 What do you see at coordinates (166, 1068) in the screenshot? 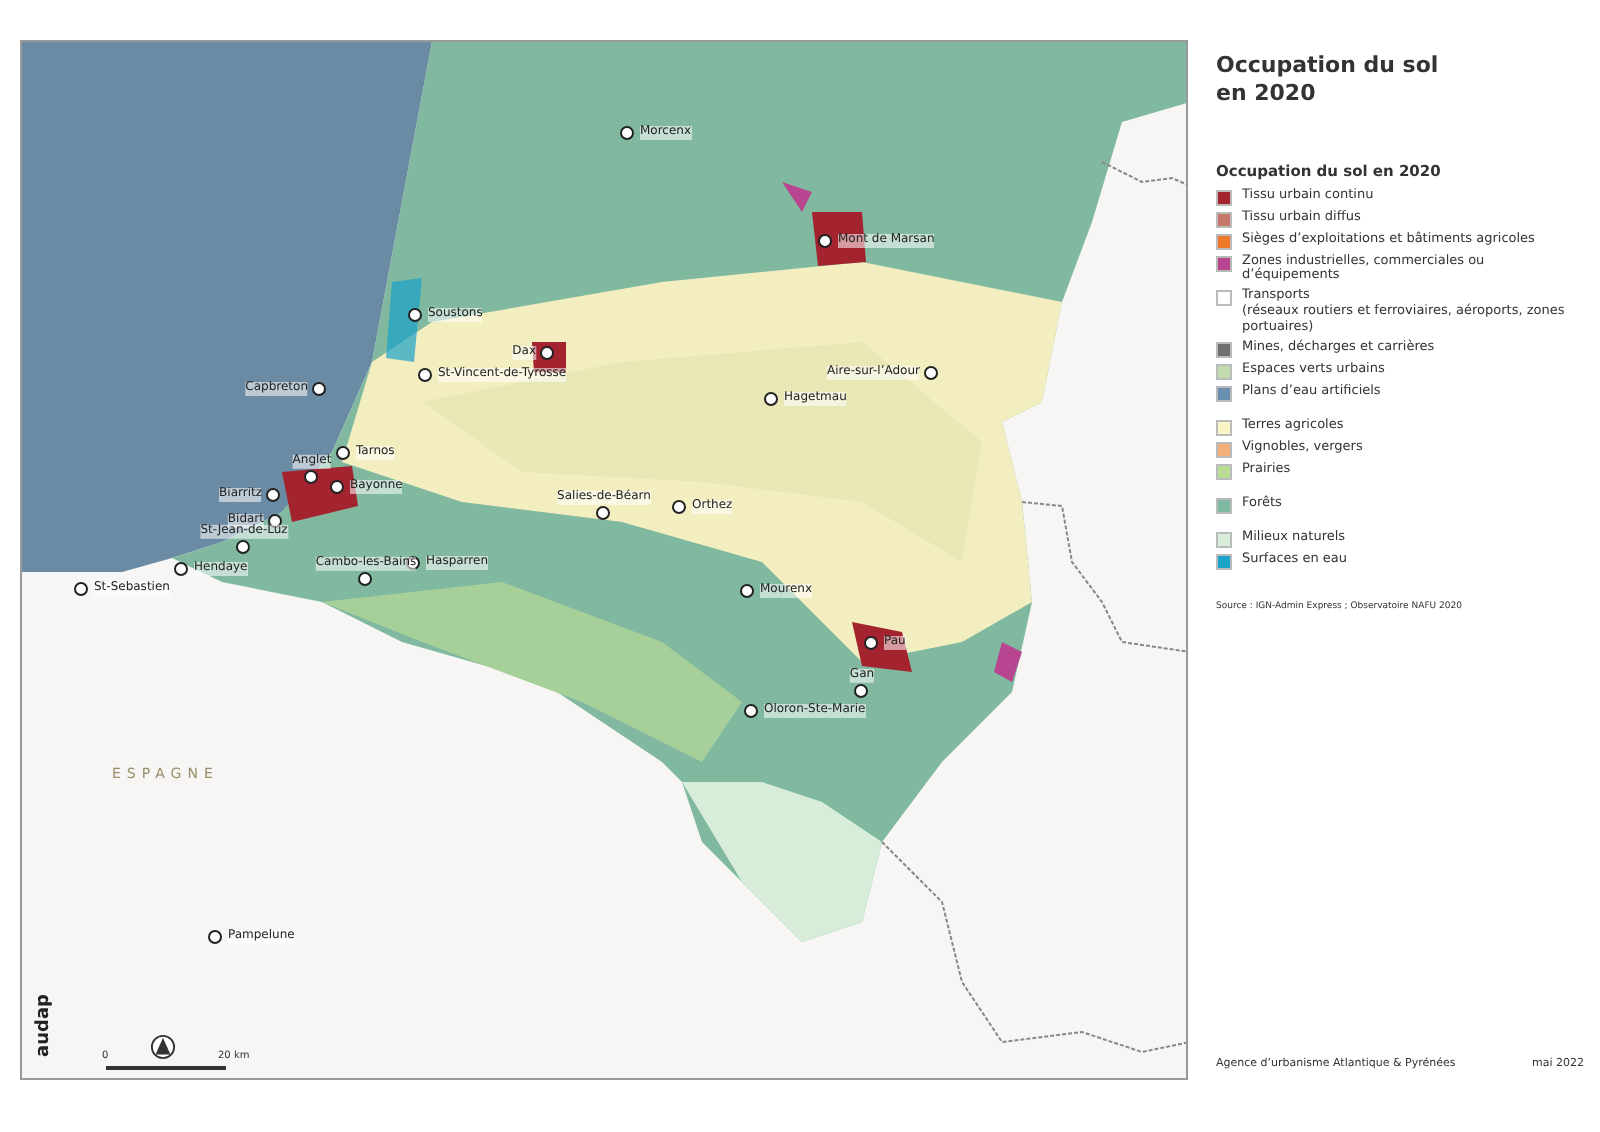
I see `scale-bar` at bounding box center [166, 1068].